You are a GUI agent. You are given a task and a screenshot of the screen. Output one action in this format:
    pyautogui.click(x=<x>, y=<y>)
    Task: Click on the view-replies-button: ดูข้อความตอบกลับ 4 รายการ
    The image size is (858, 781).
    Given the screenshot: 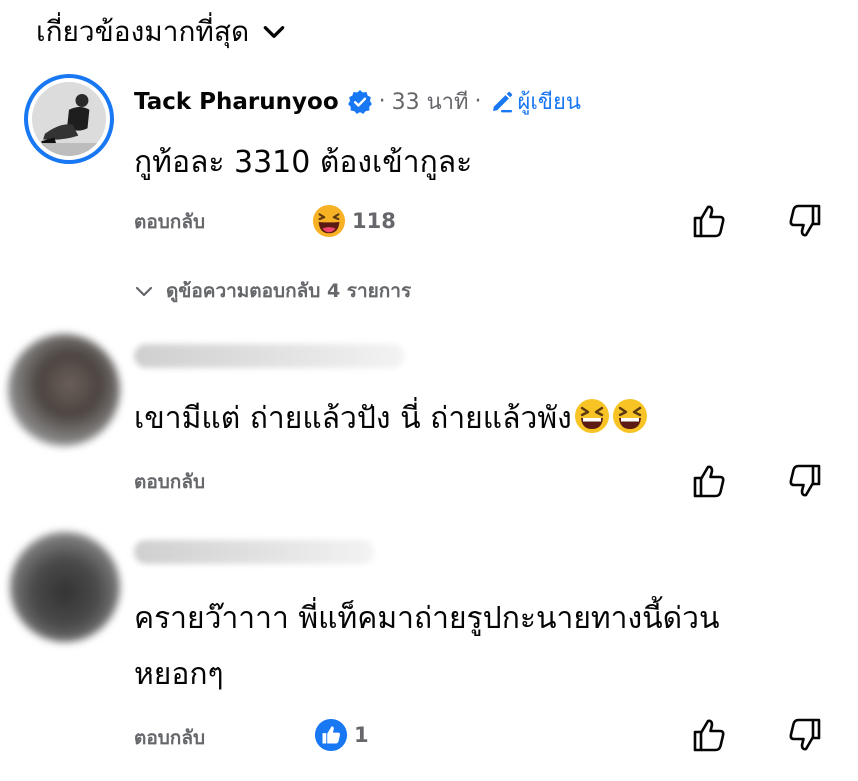 What is the action you would take?
    pyautogui.click(x=272, y=291)
    